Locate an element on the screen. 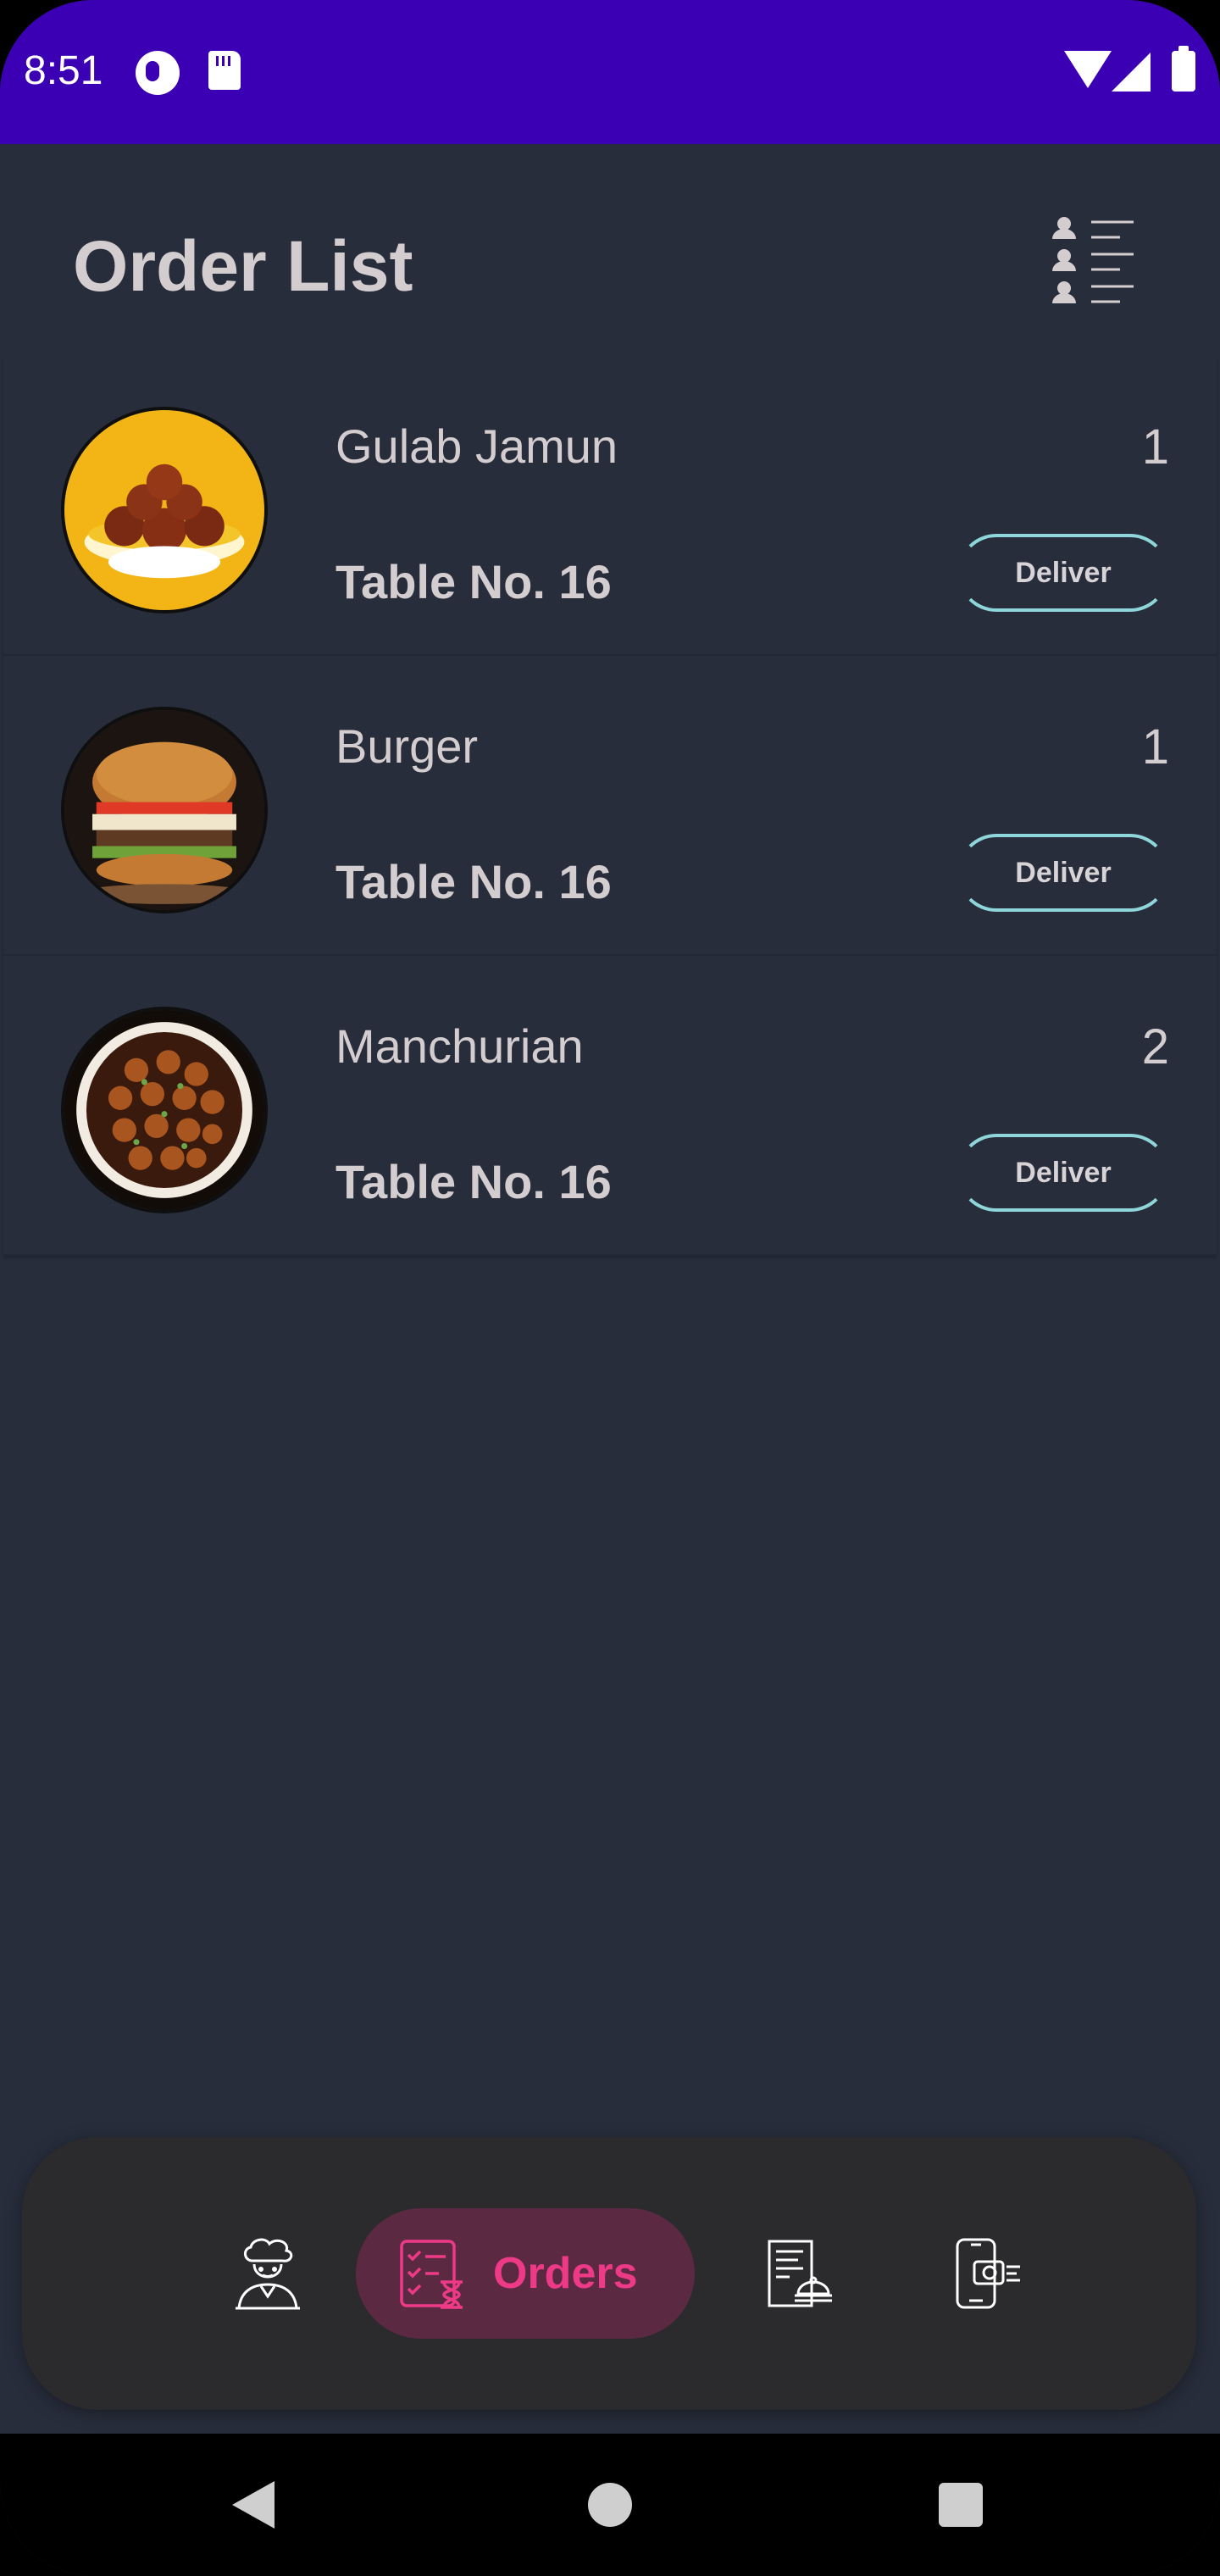  status-bar: 8:51 is located at coordinates (610, 72).